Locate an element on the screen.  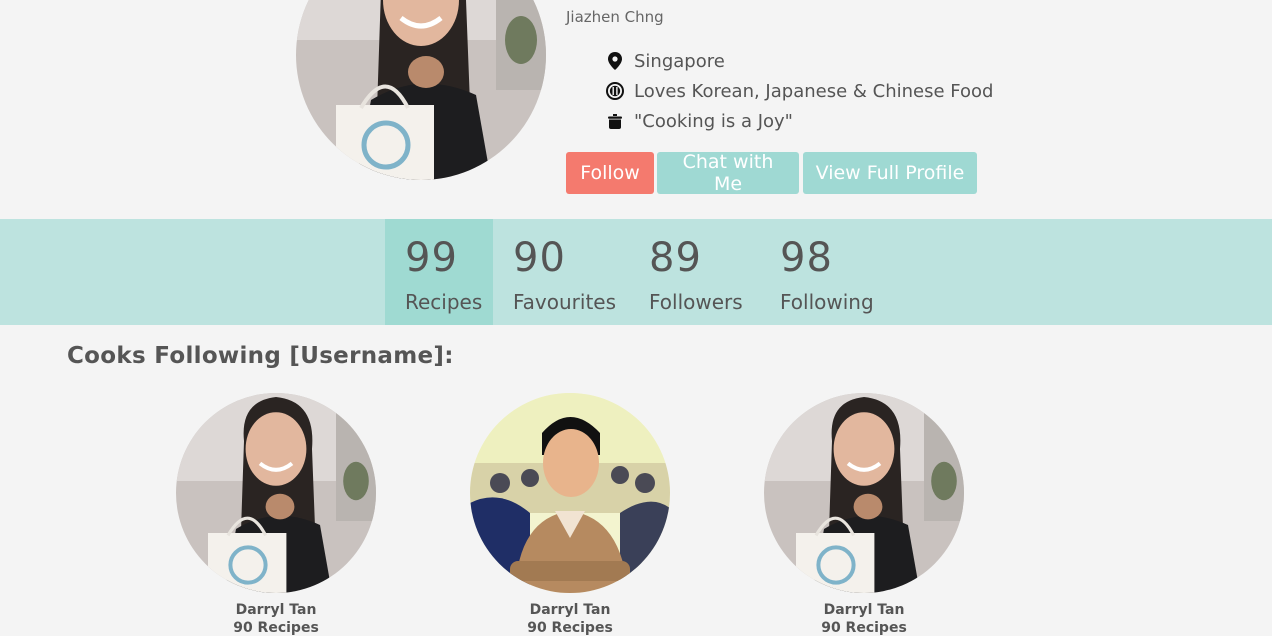
motto-row: "Cooking is a Joy" is located at coordinates (799, 121).